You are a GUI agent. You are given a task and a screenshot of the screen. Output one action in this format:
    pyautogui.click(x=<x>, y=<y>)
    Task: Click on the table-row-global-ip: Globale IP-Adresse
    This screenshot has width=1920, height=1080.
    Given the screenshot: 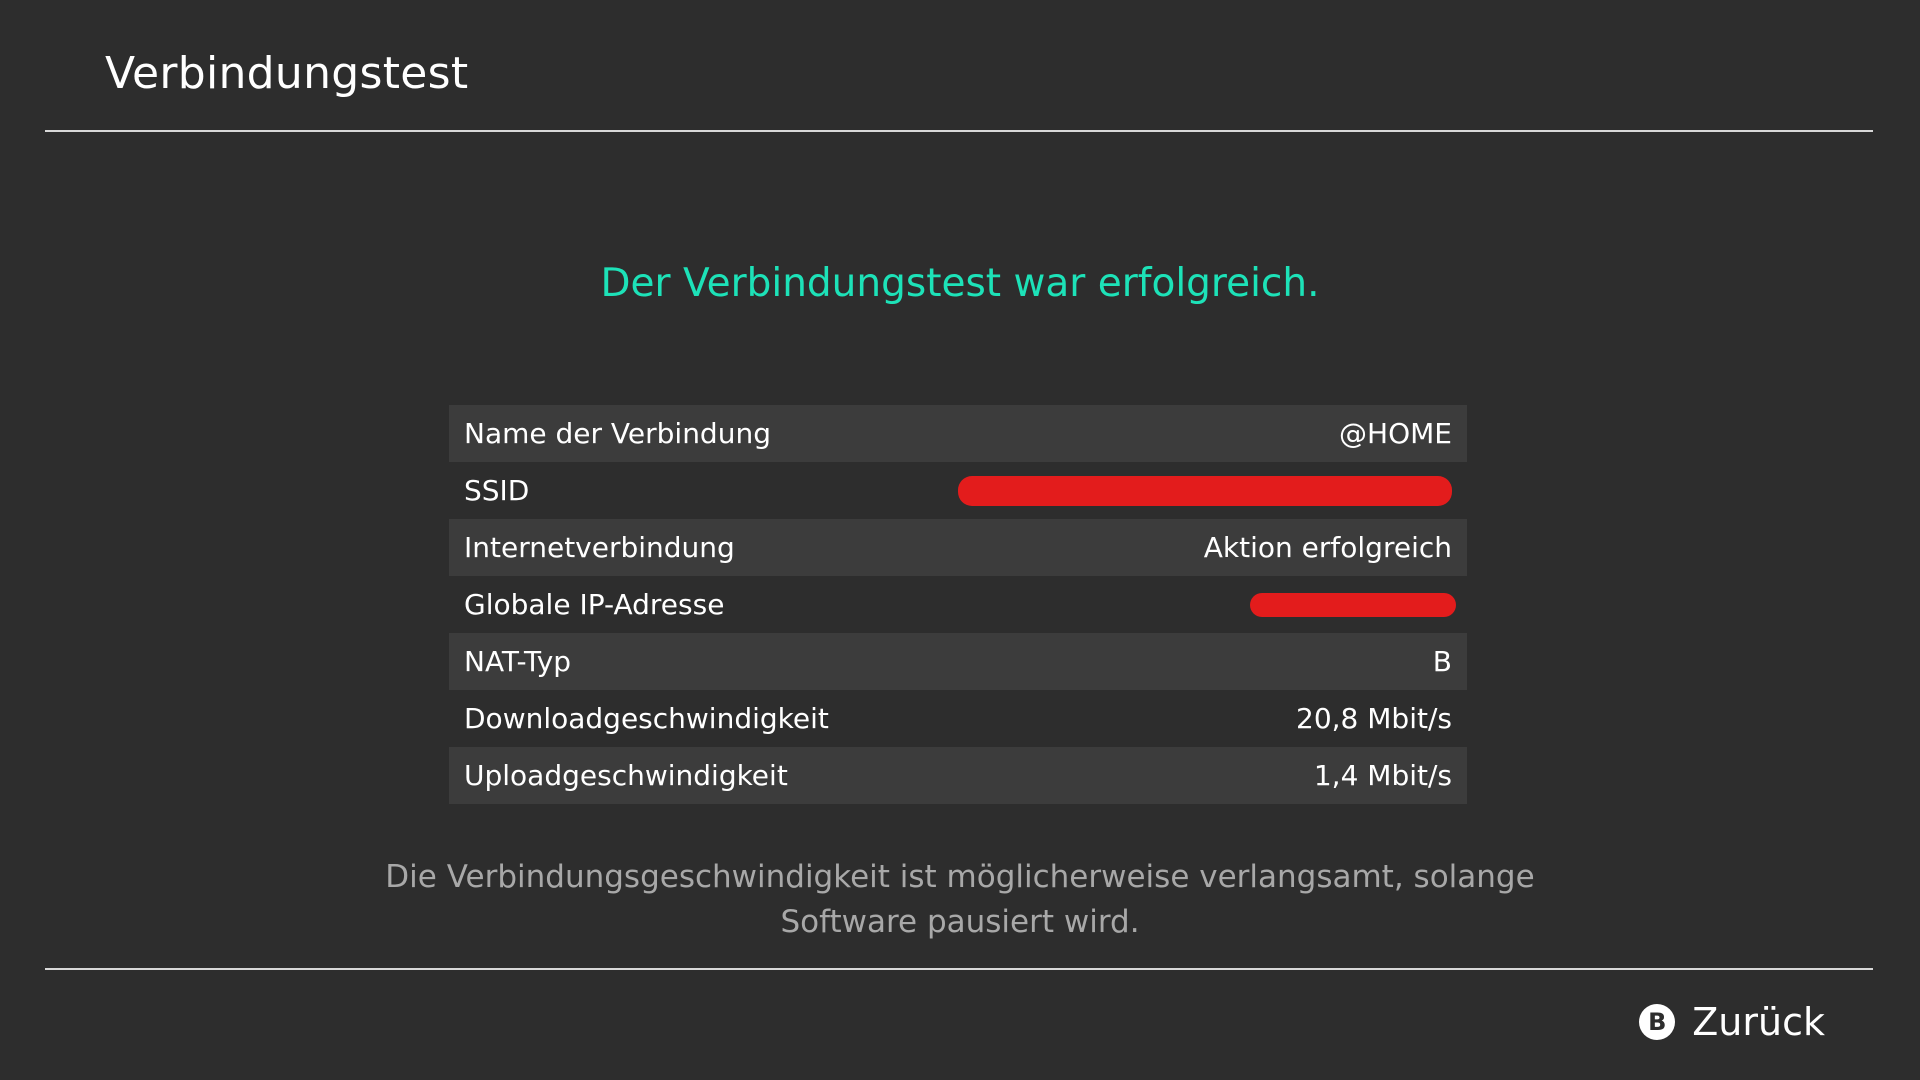 What is the action you would take?
    pyautogui.click(x=958, y=604)
    